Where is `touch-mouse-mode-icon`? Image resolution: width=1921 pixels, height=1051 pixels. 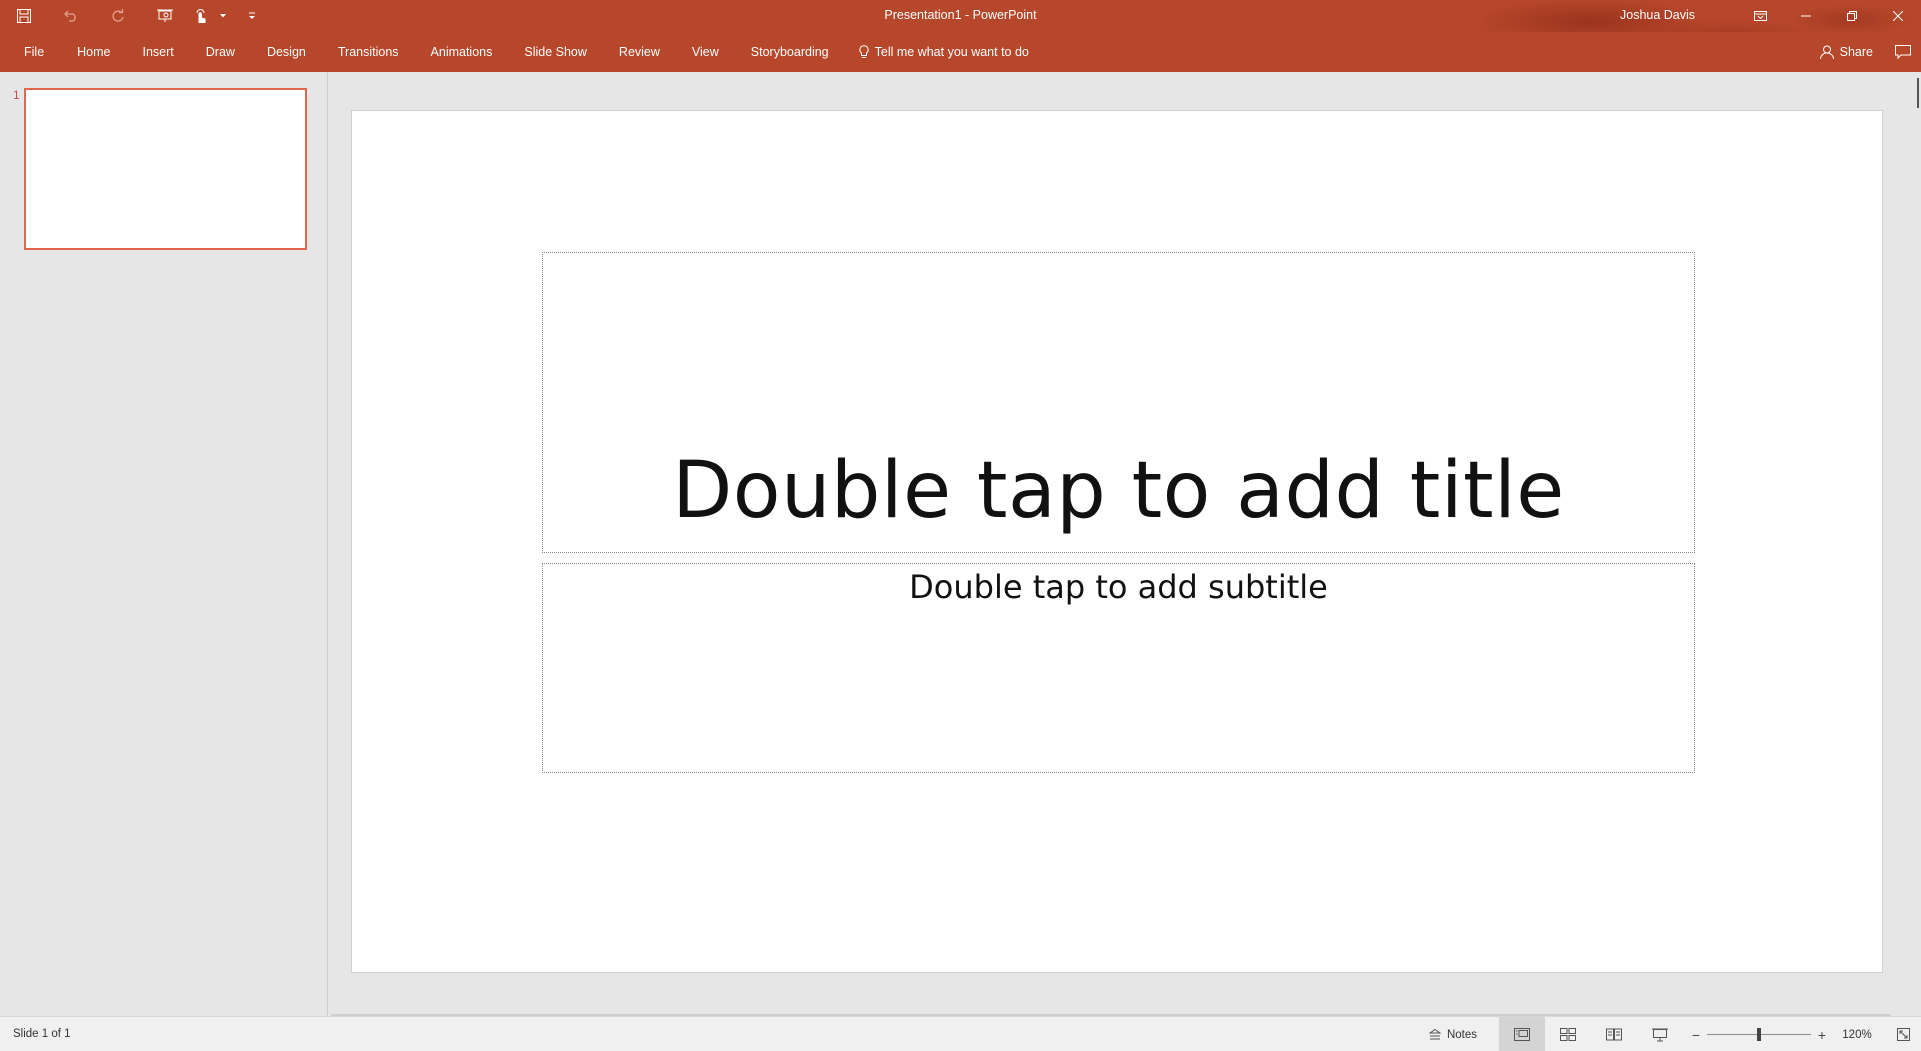 touch-mouse-mode-icon is located at coordinates (201, 15).